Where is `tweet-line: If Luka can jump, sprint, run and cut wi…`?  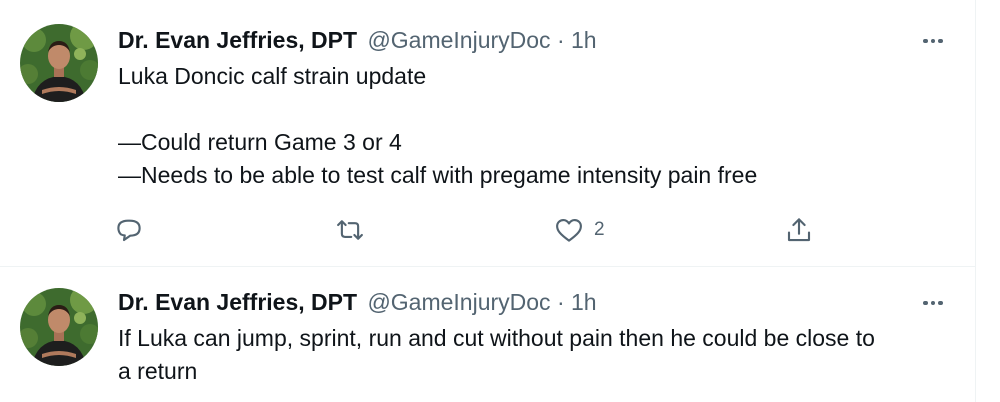
tweet-line: If Luka can jump, sprint, run and cut wi… is located at coordinates (496, 338).